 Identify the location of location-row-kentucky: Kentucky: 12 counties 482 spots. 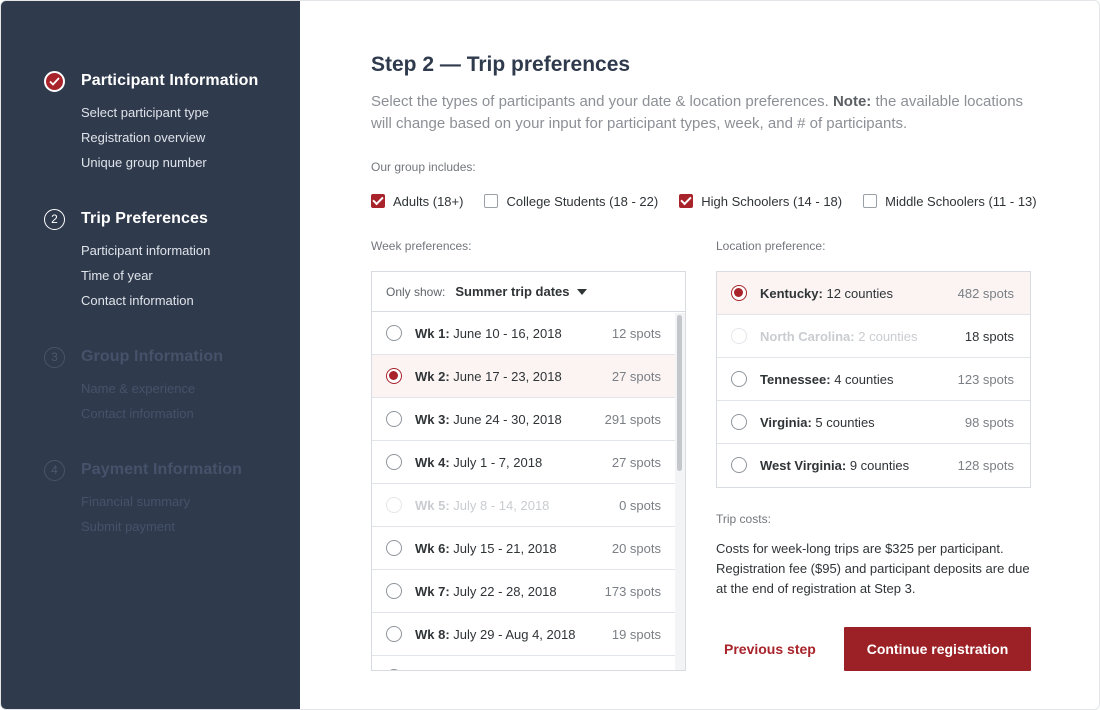
(873, 293).